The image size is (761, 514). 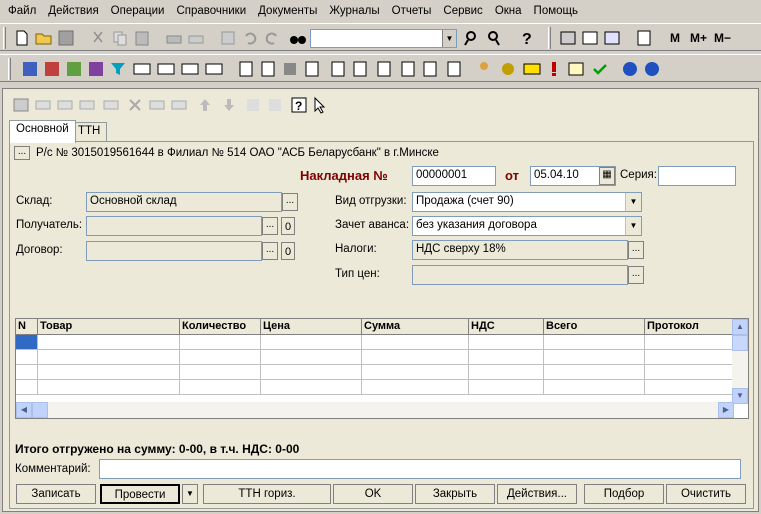 I want to click on paste-icon, so click(x=142, y=38).